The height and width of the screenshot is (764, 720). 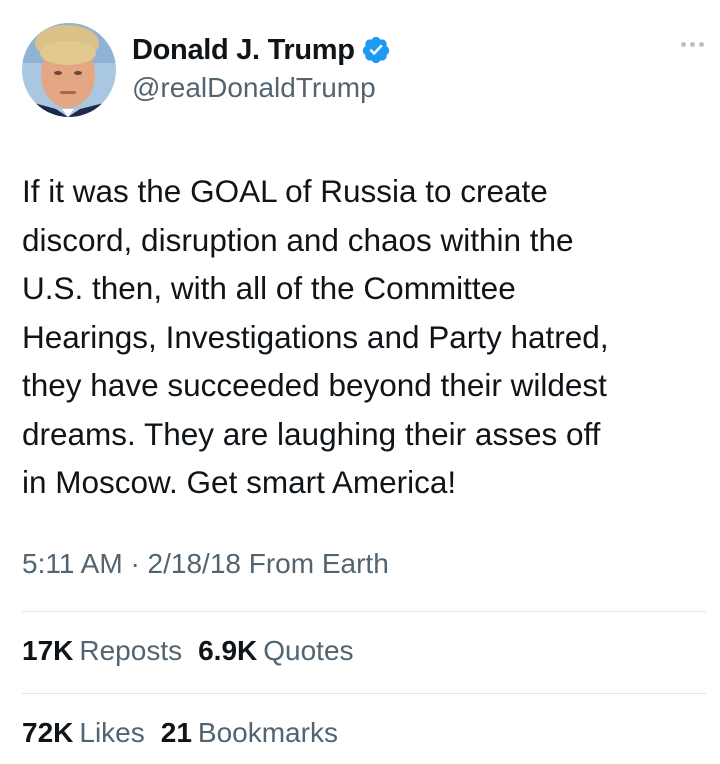 I want to click on tweet-source: From Earth, so click(x=318, y=563).